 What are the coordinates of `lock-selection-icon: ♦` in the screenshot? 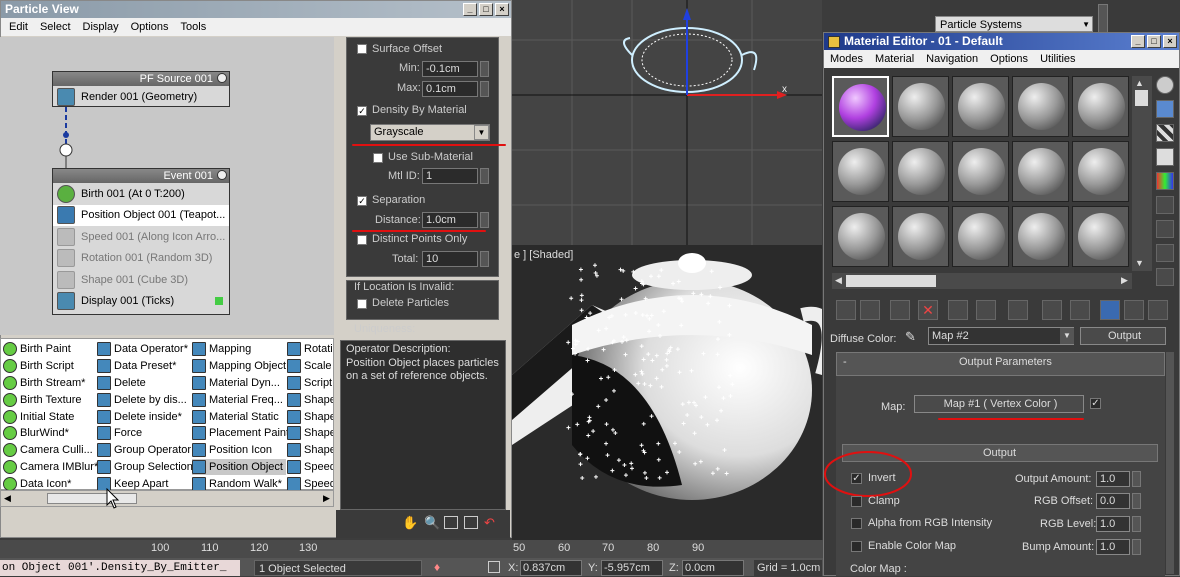 It's located at (437, 567).